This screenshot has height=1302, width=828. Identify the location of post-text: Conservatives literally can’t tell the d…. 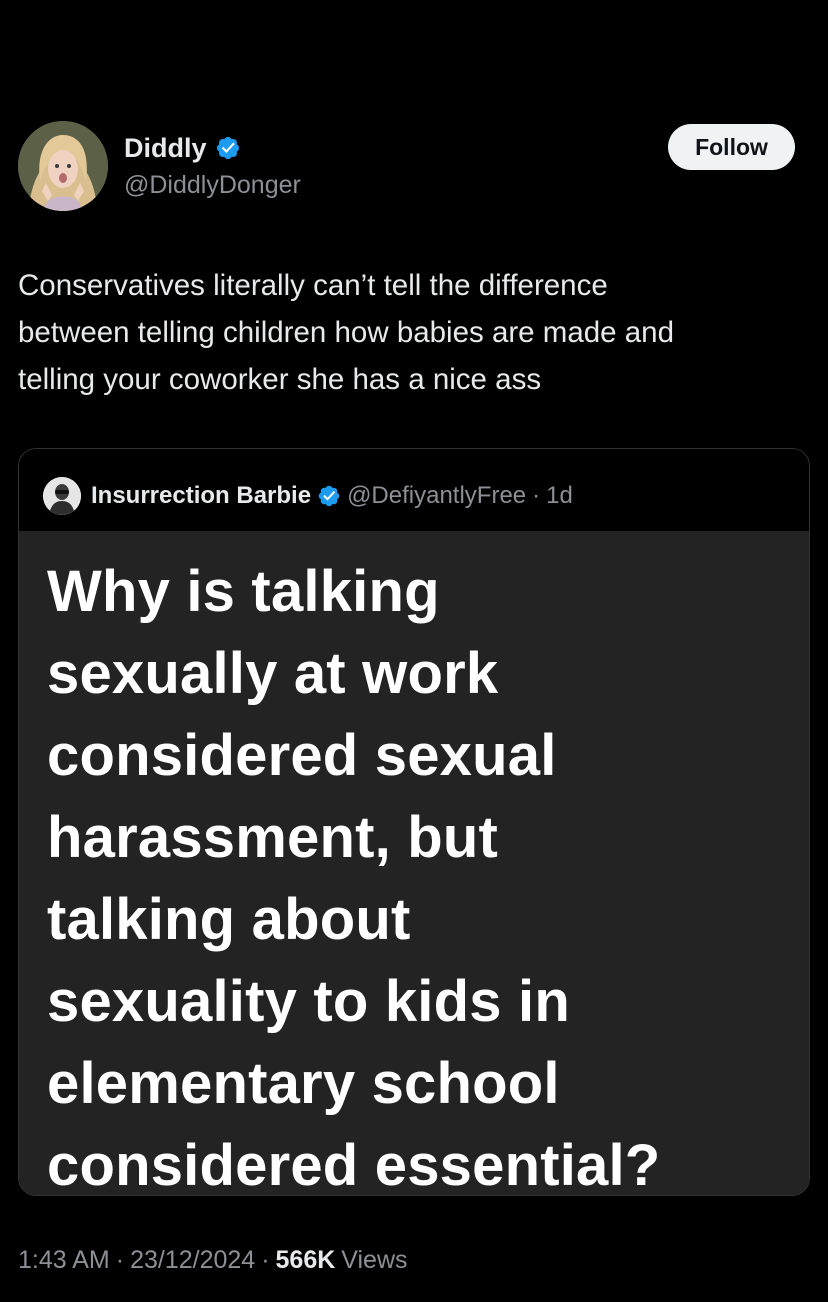
(346, 332).